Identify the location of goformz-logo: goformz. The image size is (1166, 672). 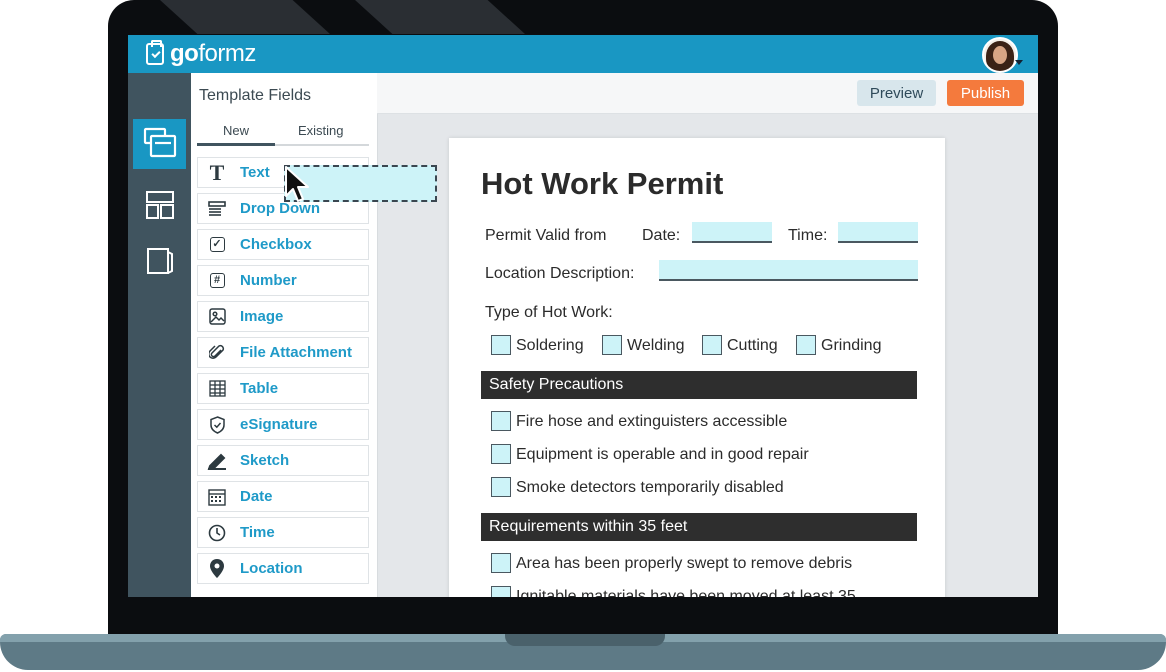
(201, 54).